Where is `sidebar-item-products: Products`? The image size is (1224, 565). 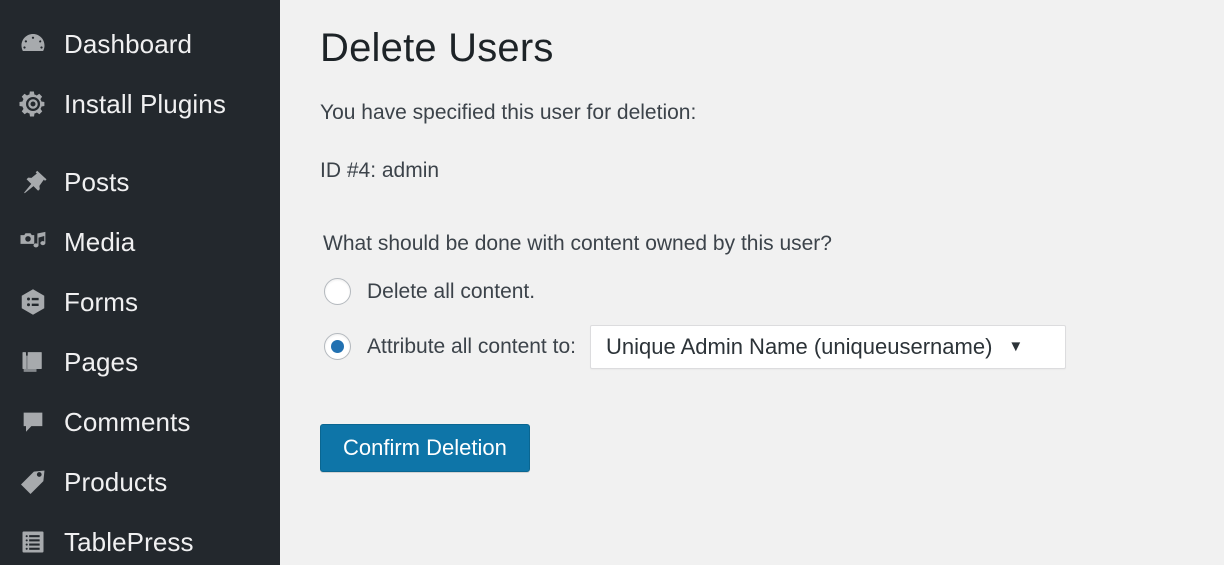
sidebar-item-products: Products is located at coordinates (140, 482).